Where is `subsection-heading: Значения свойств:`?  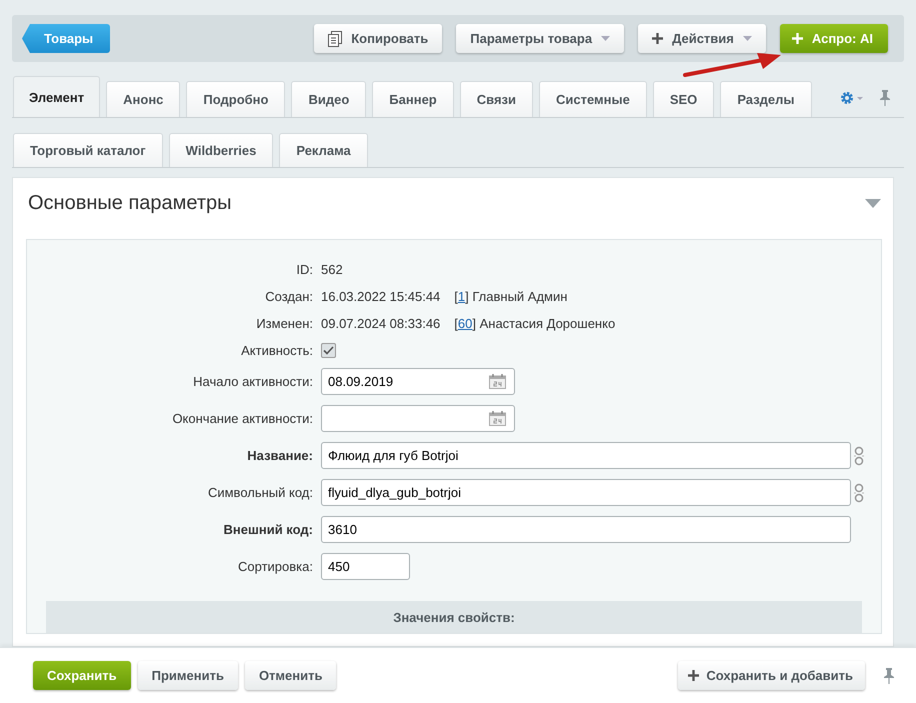
subsection-heading: Значения свойств: is located at coordinates (454, 617).